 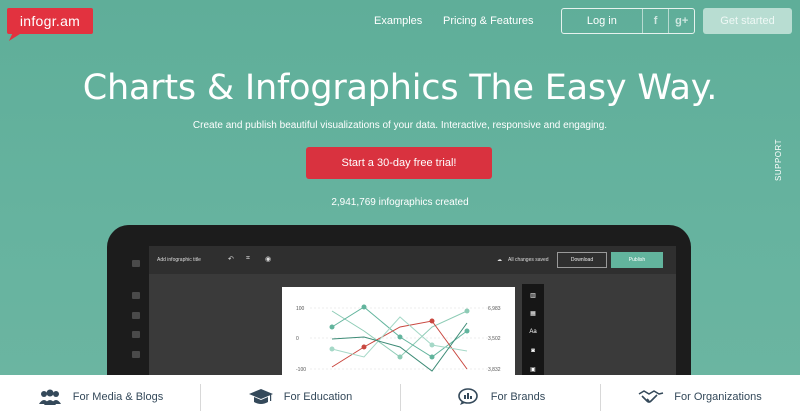 I want to click on media-icon: ▣, so click(x=533, y=369).